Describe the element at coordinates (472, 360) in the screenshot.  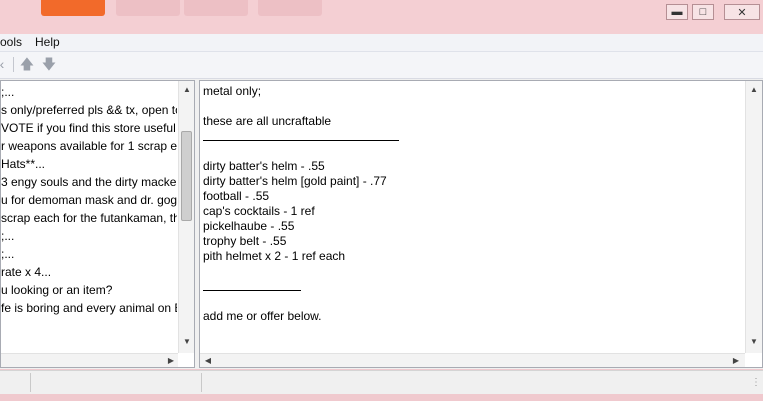
I see `body-horizontal-scrollbar: ◀ ▶` at that location.